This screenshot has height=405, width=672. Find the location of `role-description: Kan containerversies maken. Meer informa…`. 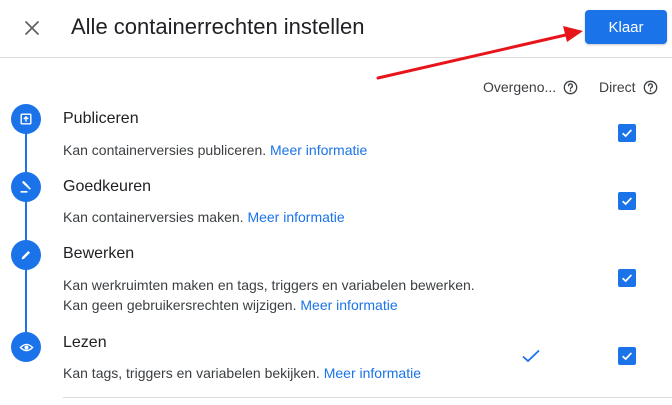

role-description: Kan containerversies maken. Meer informa… is located at coordinates (204, 217).